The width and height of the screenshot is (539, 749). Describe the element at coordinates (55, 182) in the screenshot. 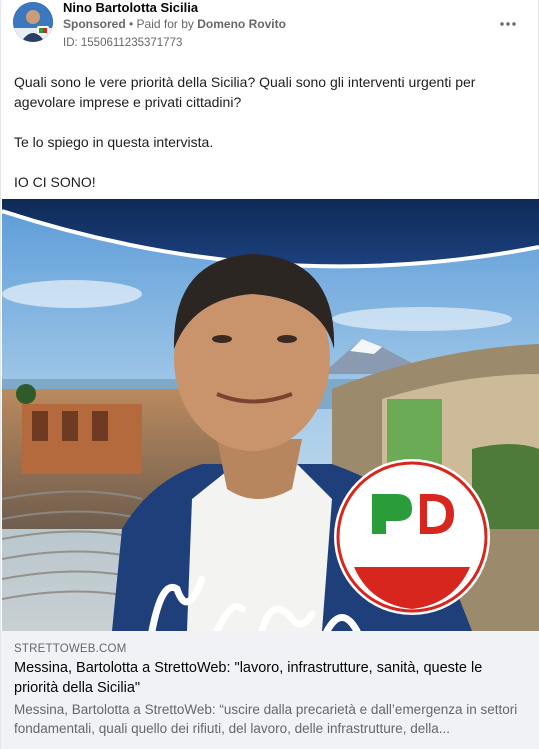

I see `post-paragraph: IO CI SONO!` at that location.